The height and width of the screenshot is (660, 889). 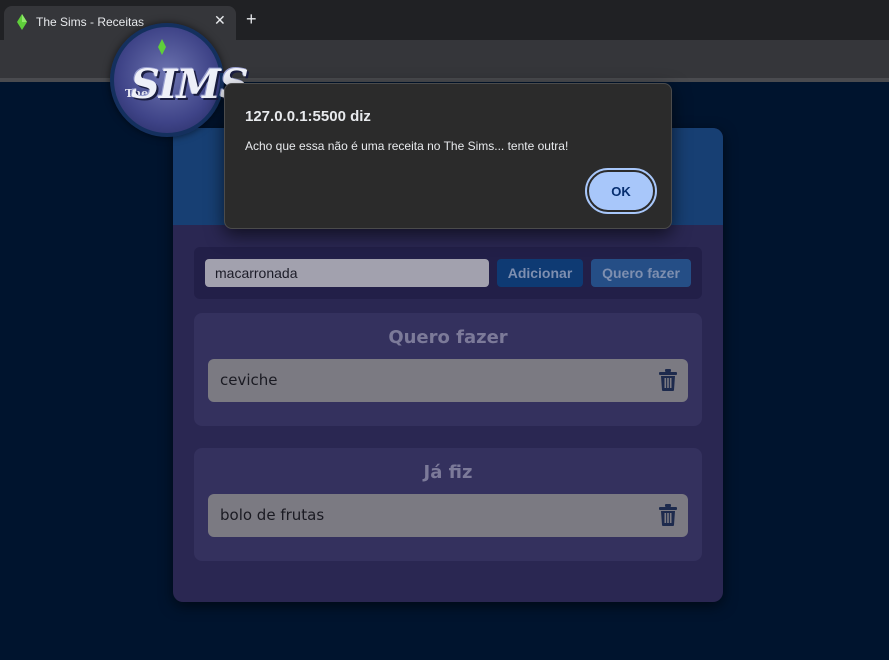 I want to click on dialog-title: 127.0.0.1:5500 diz, so click(x=308, y=116).